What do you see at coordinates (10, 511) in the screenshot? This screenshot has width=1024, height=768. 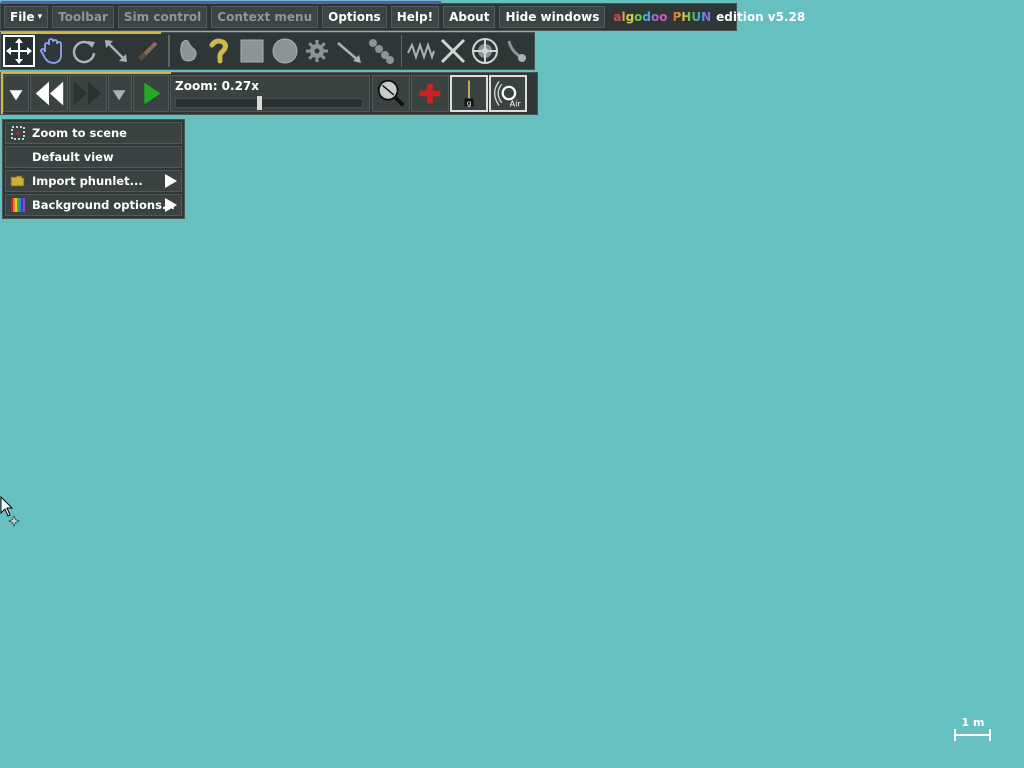 I see `mouse-cursor-icon` at bounding box center [10, 511].